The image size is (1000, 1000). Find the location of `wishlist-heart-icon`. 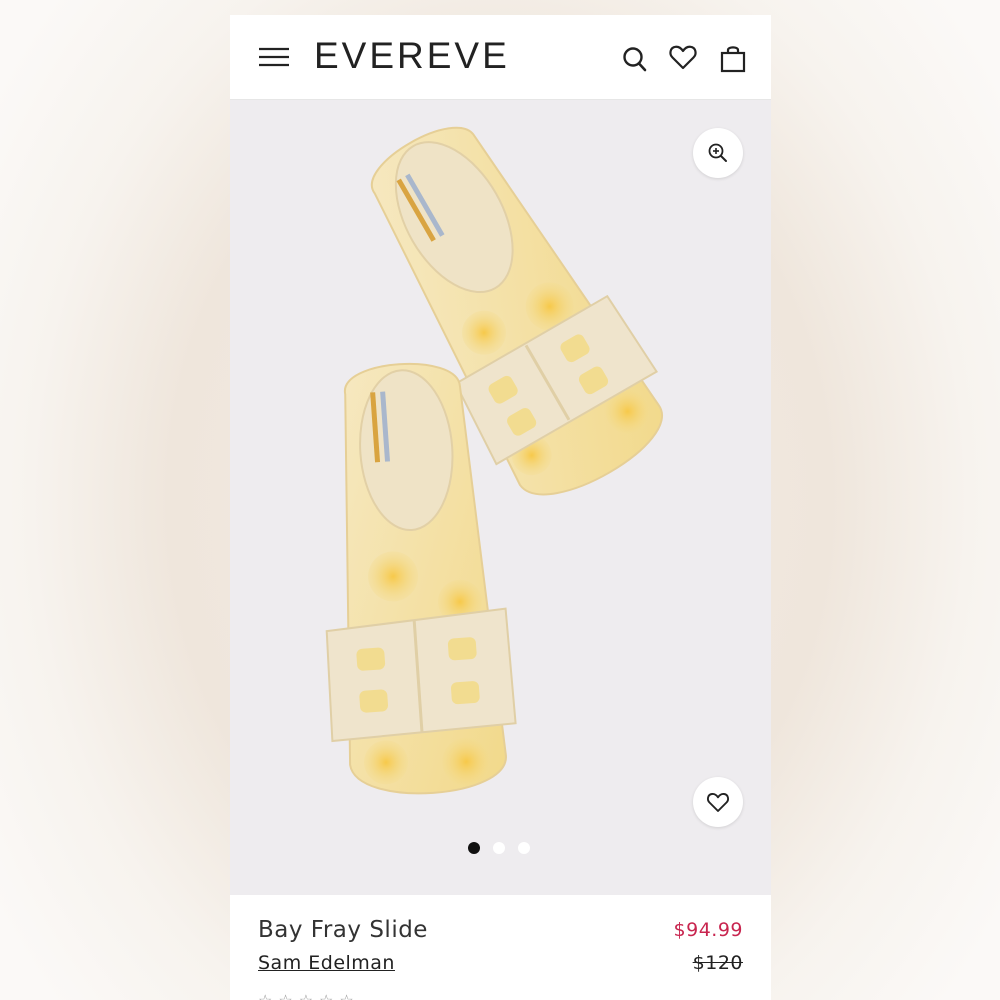

wishlist-heart-icon is located at coordinates (683, 57).